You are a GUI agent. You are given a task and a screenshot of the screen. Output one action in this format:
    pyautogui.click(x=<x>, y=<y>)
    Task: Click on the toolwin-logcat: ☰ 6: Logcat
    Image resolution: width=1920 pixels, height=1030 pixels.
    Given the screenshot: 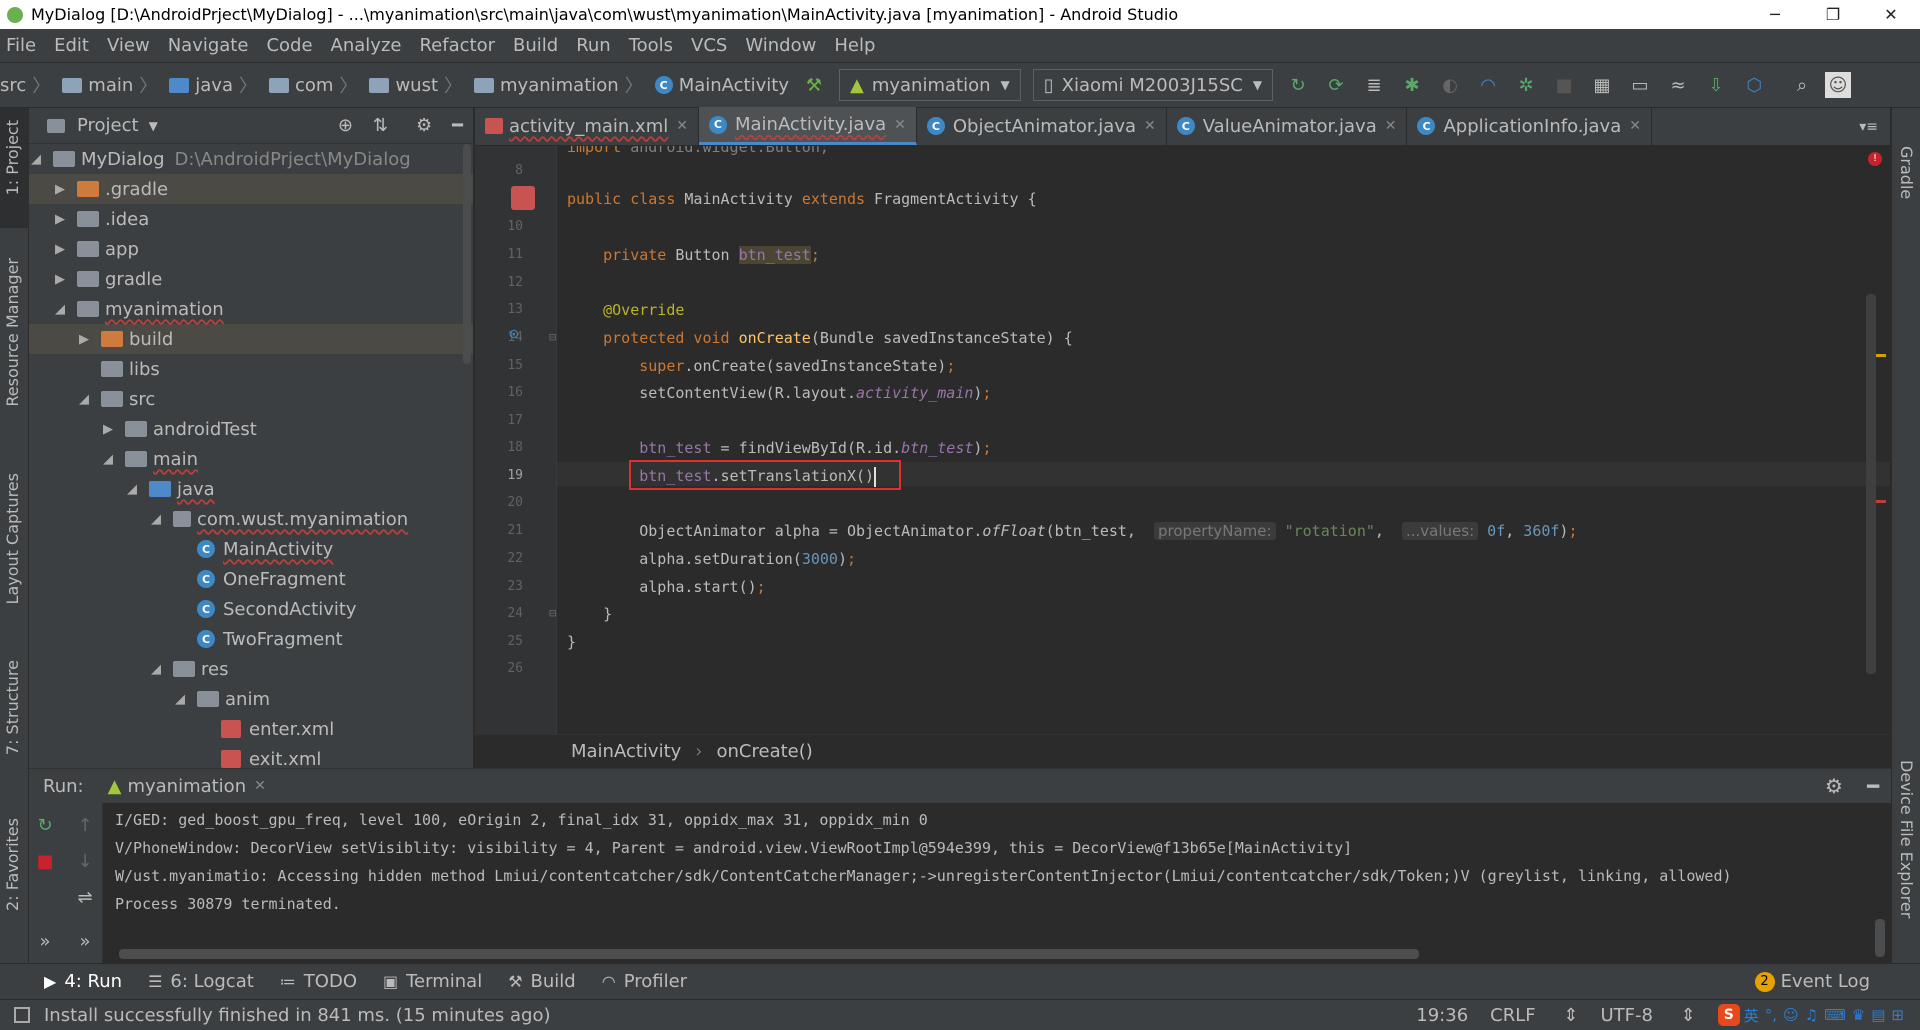 What is the action you would take?
    pyautogui.click(x=201, y=981)
    